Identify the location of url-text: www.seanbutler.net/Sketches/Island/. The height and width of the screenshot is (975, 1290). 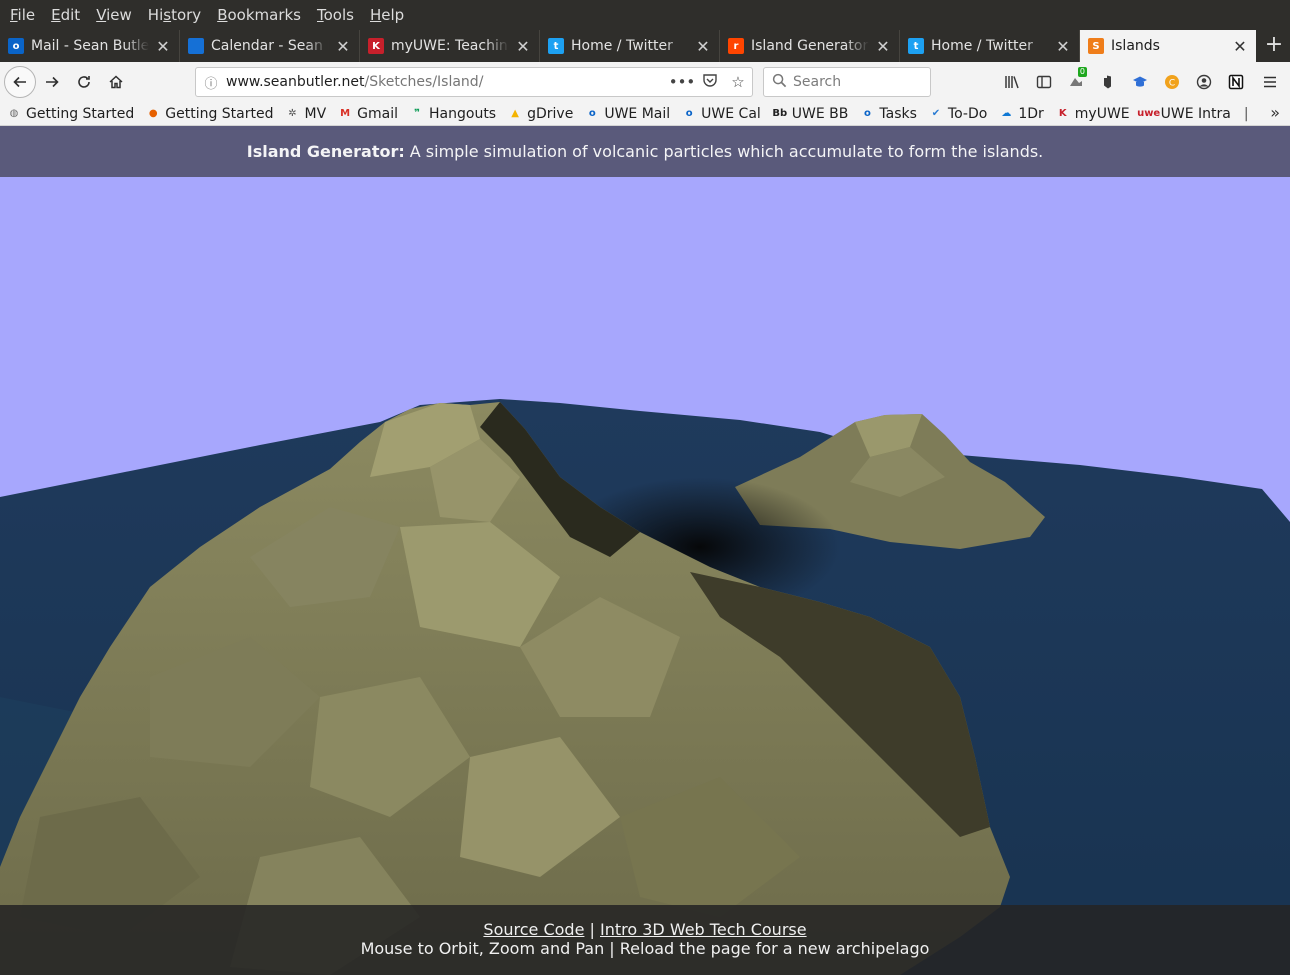
(447, 82).